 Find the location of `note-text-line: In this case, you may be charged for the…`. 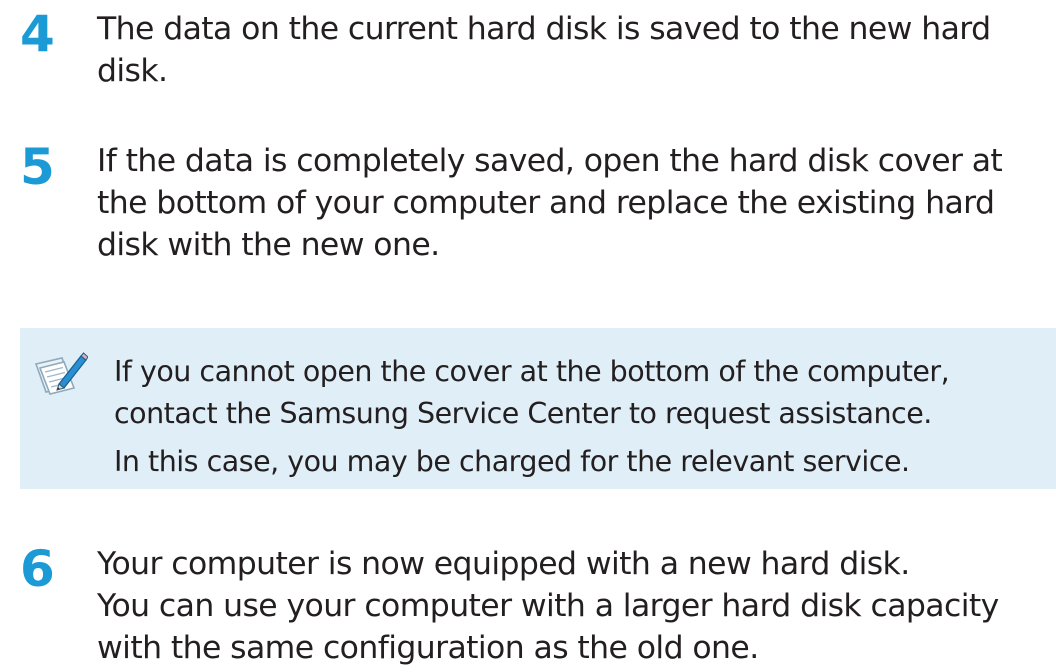

note-text-line: In this case, you may be charged for the… is located at coordinates (512, 461).